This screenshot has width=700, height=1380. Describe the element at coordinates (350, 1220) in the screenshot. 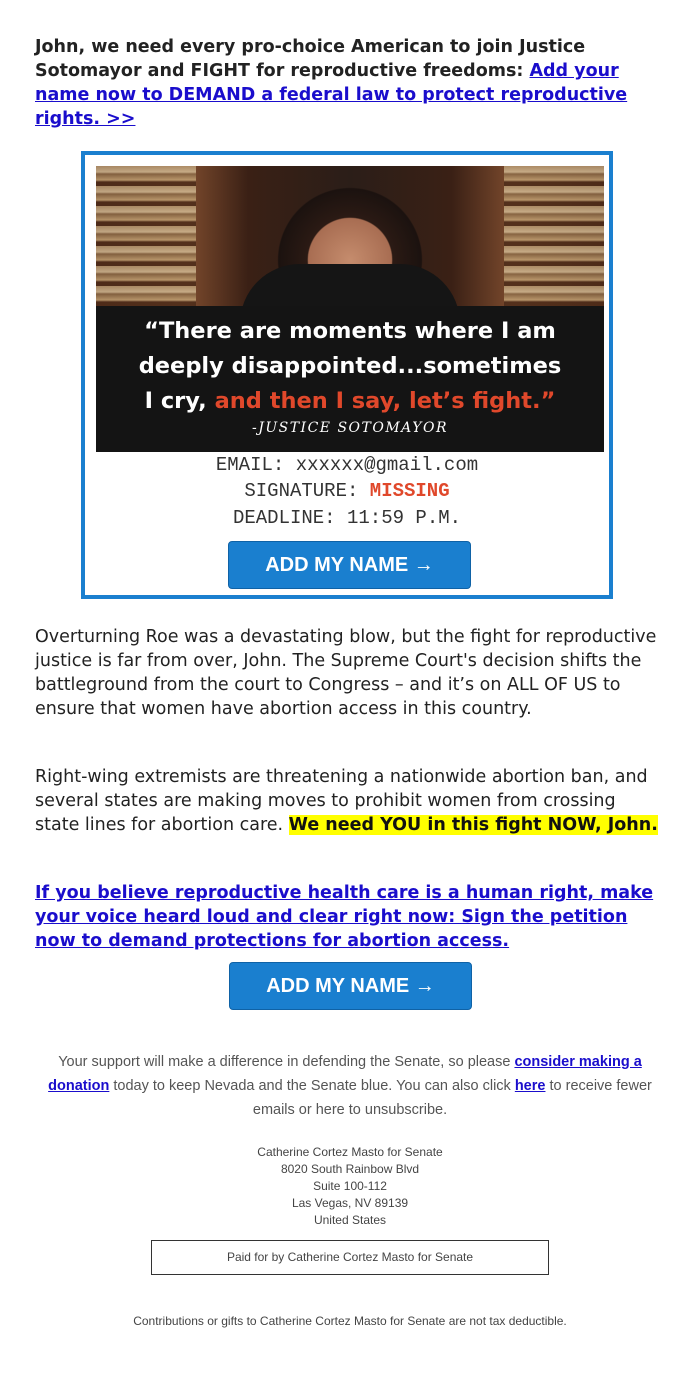

I see `address-line-country: United States` at that location.